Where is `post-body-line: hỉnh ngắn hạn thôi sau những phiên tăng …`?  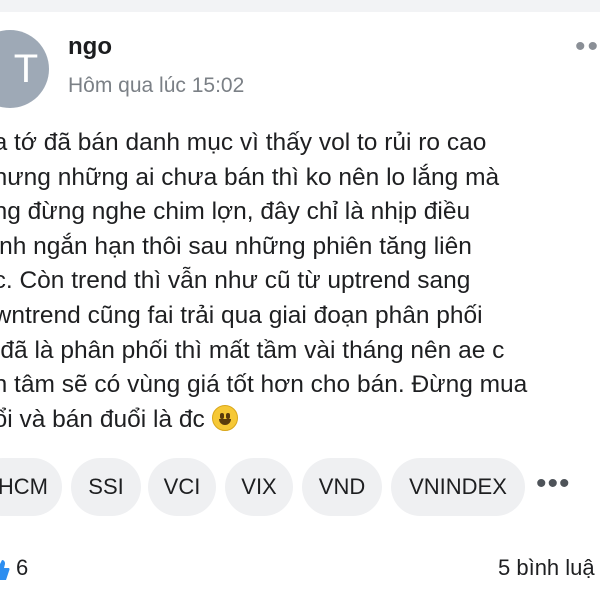
post-body-line: hỉnh ngắn hạn thôi sau những phiên tăng … is located at coordinates (236, 246).